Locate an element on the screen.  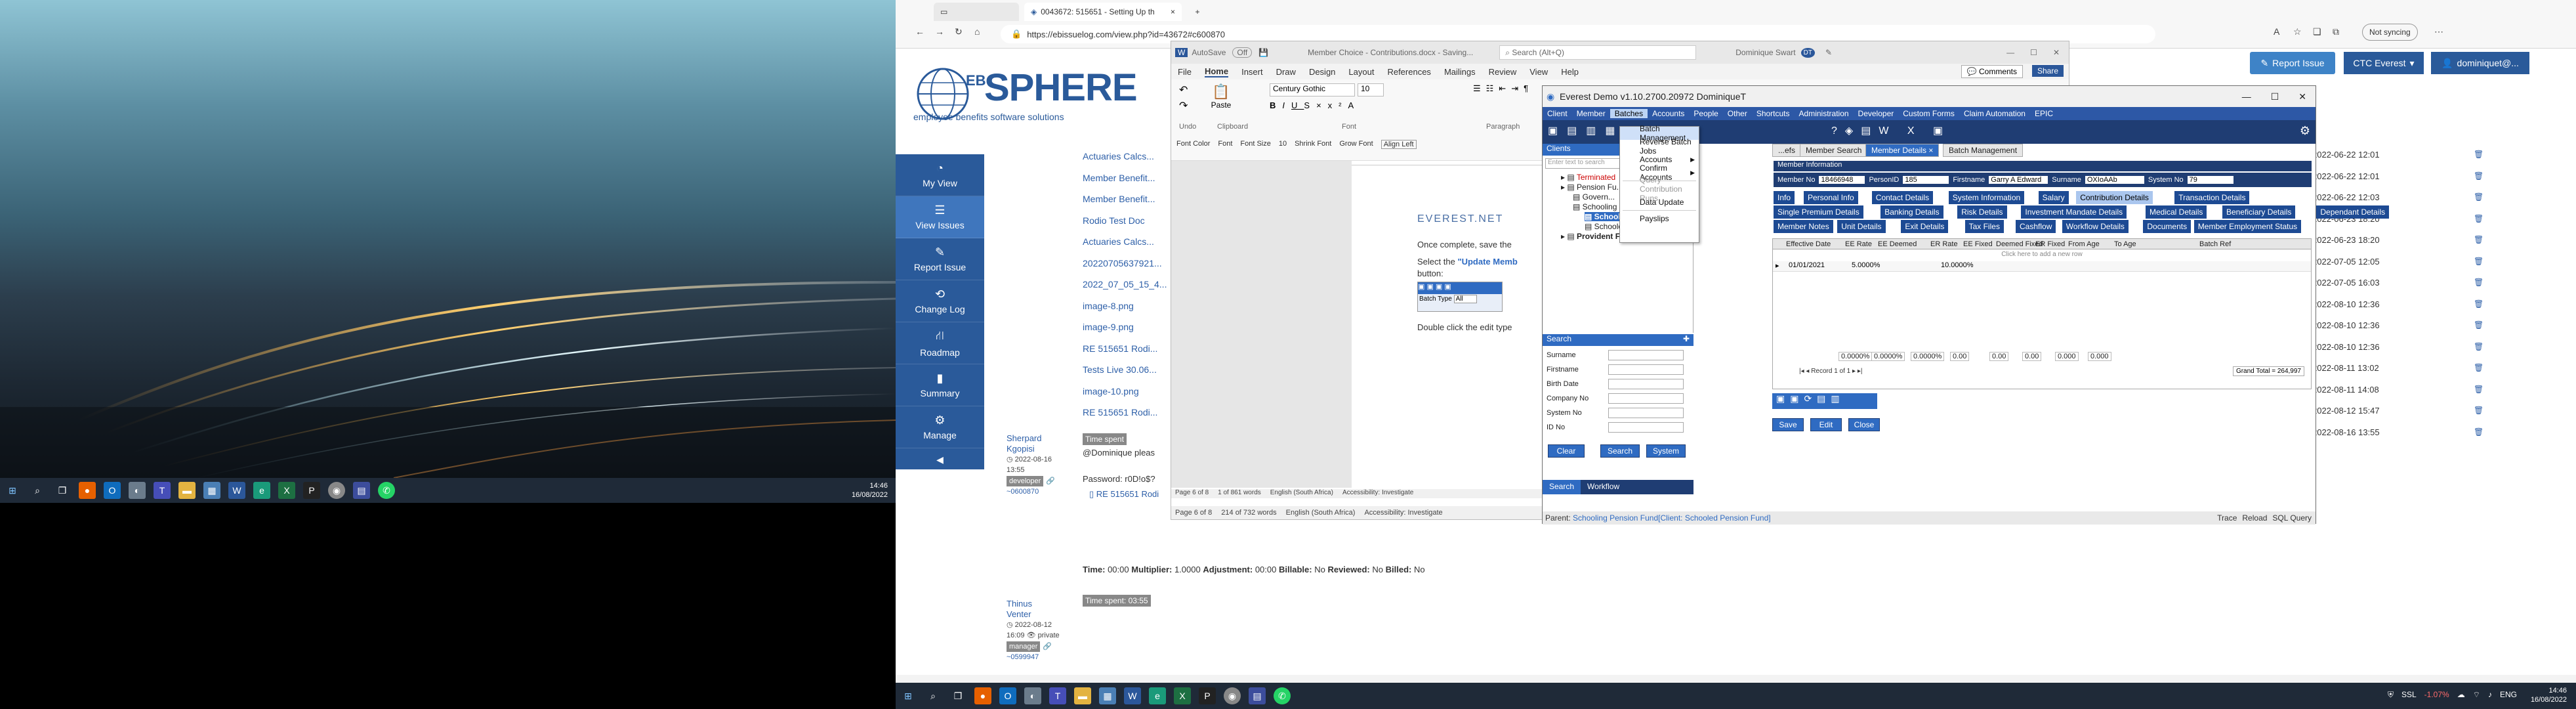
menu-member: Member is located at coordinates (1591, 113).